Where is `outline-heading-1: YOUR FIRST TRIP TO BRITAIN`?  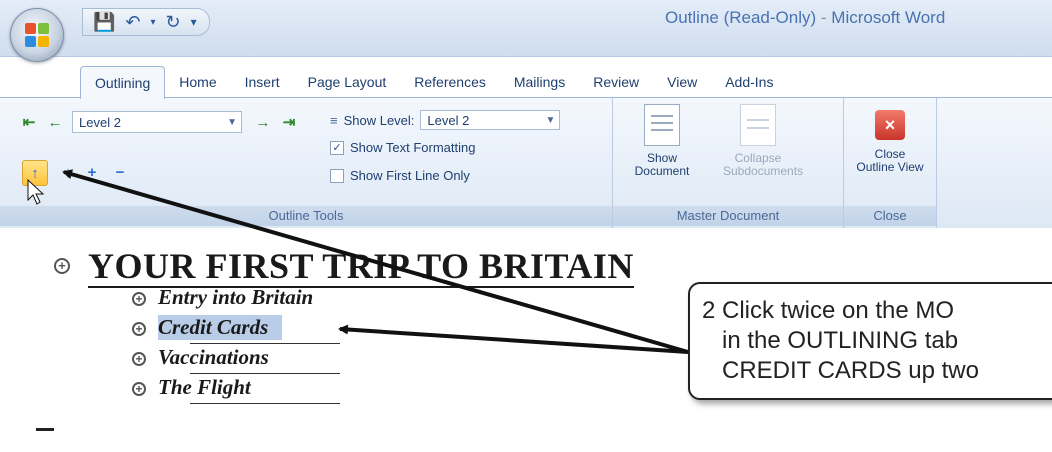
outline-heading-1: YOUR FIRST TRIP TO BRITAIN is located at coordinates (361, 266).